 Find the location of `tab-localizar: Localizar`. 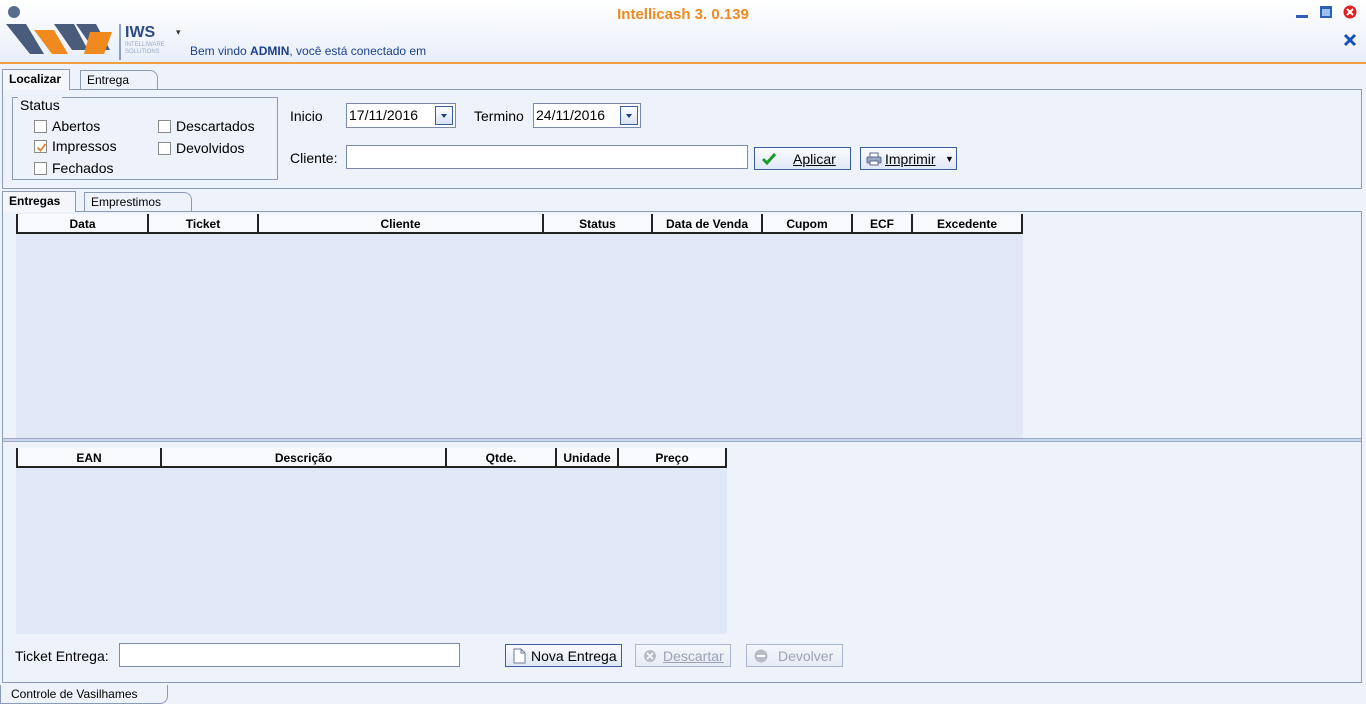

tab-localizar: Localizar is located at coordinates (36, 79).